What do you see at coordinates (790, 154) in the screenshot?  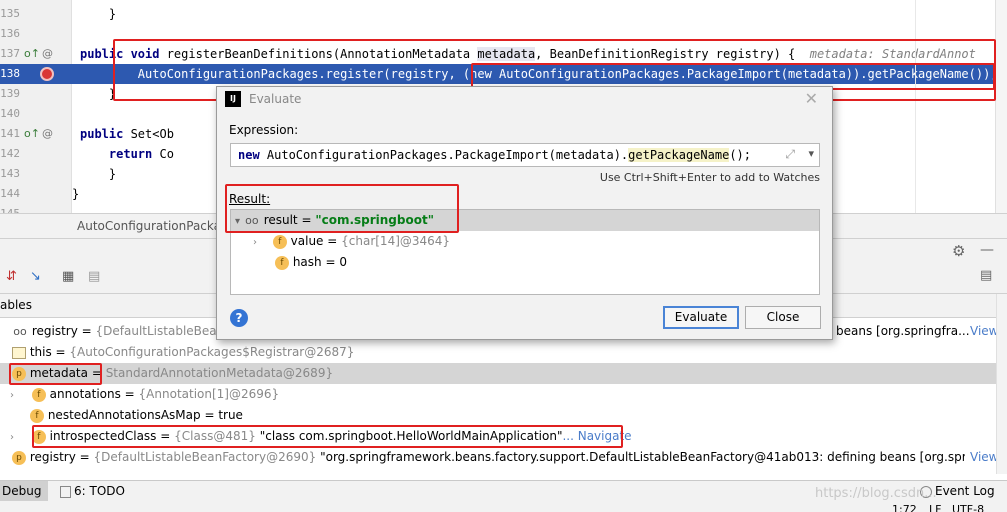 I see `expand-editor-icon: ⤢` at bounding box center [790, 154].